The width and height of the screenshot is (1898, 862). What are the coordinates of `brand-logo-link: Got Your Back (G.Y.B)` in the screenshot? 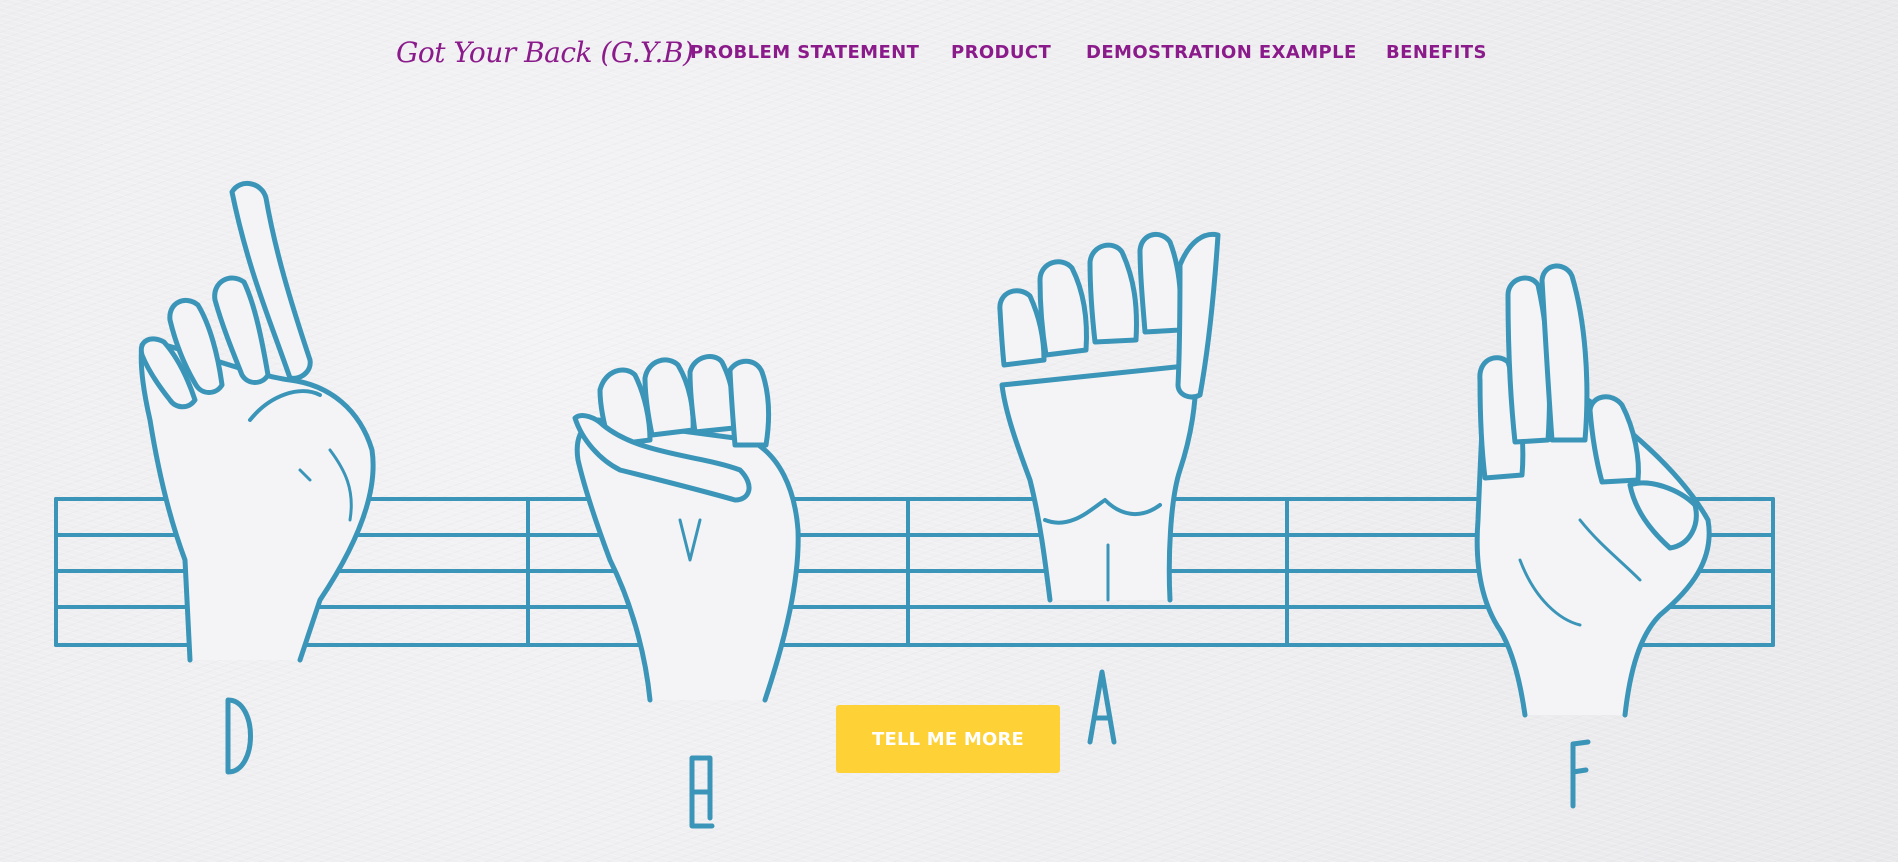 It's located at (545, 52).